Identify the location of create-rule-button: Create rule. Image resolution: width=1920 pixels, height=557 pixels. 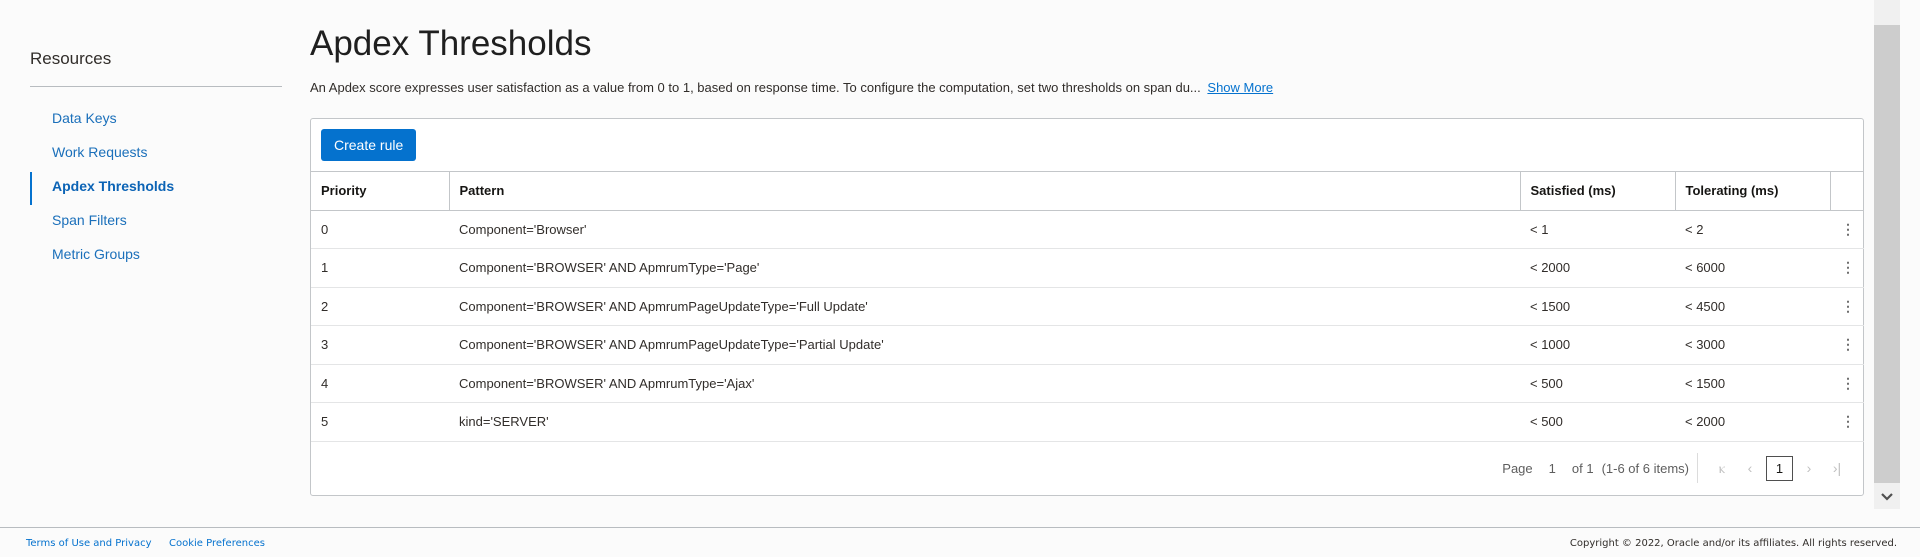
(369, 145).